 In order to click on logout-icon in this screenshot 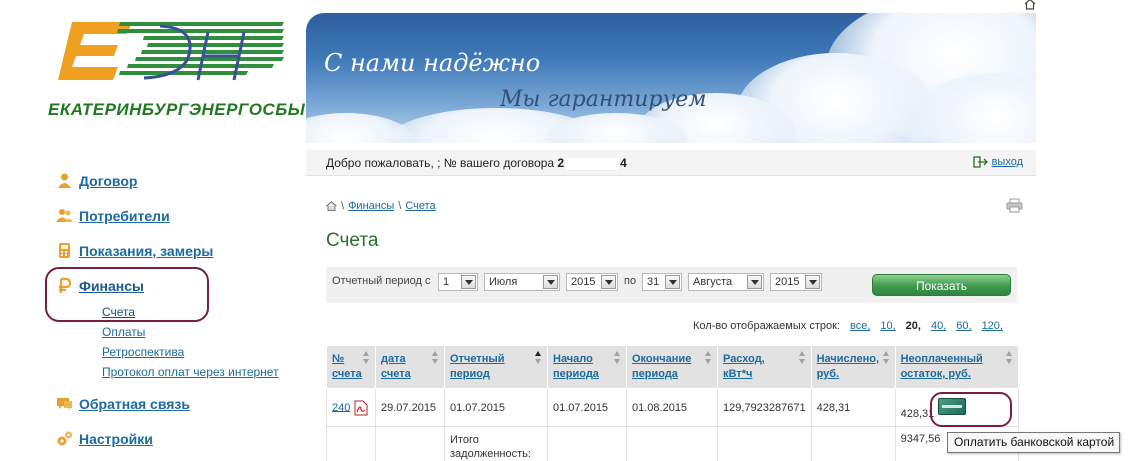, I will do `click(980, 162)`.